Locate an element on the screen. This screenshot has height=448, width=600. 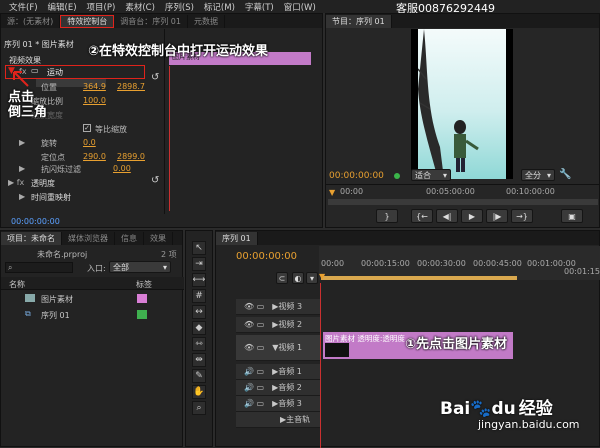
rotation-label: 旋转 is located at coordinates (49, 143).